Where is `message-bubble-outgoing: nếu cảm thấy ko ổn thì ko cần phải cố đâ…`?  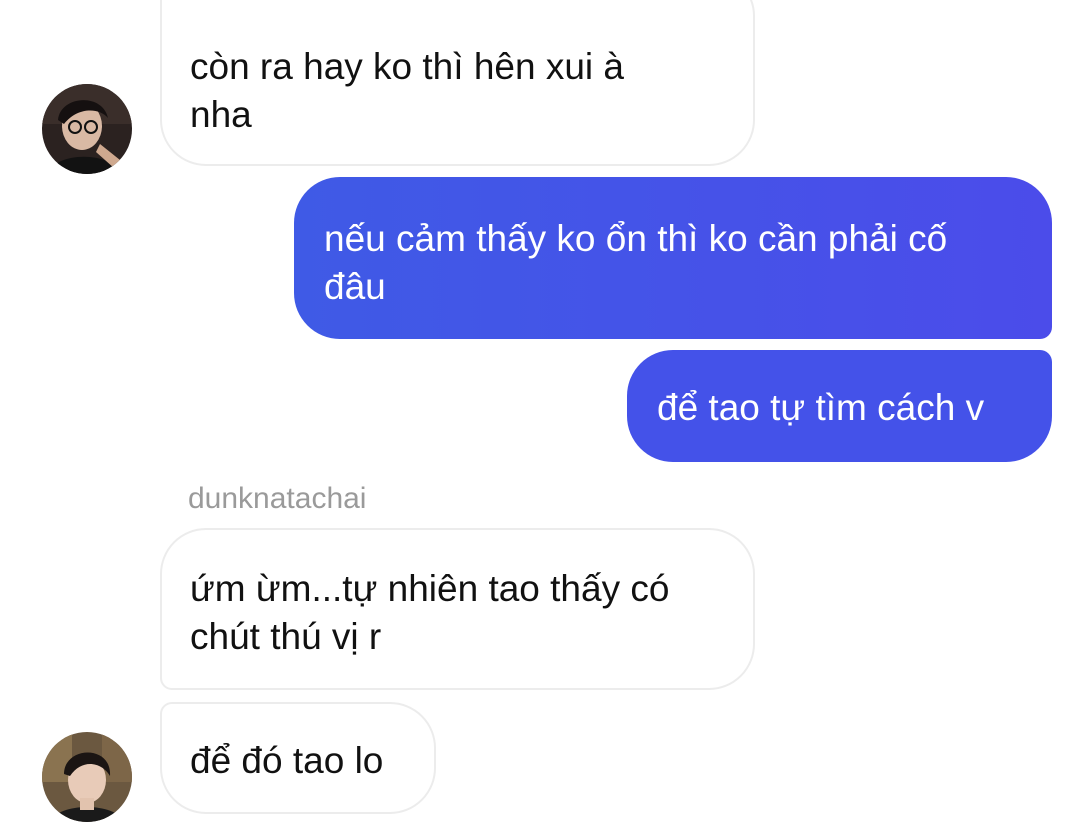 message-bubble-outgoing: nếu cảm thấy ko ổn thì ko cần phải cố đâ… is located at coordinates (673, 258).